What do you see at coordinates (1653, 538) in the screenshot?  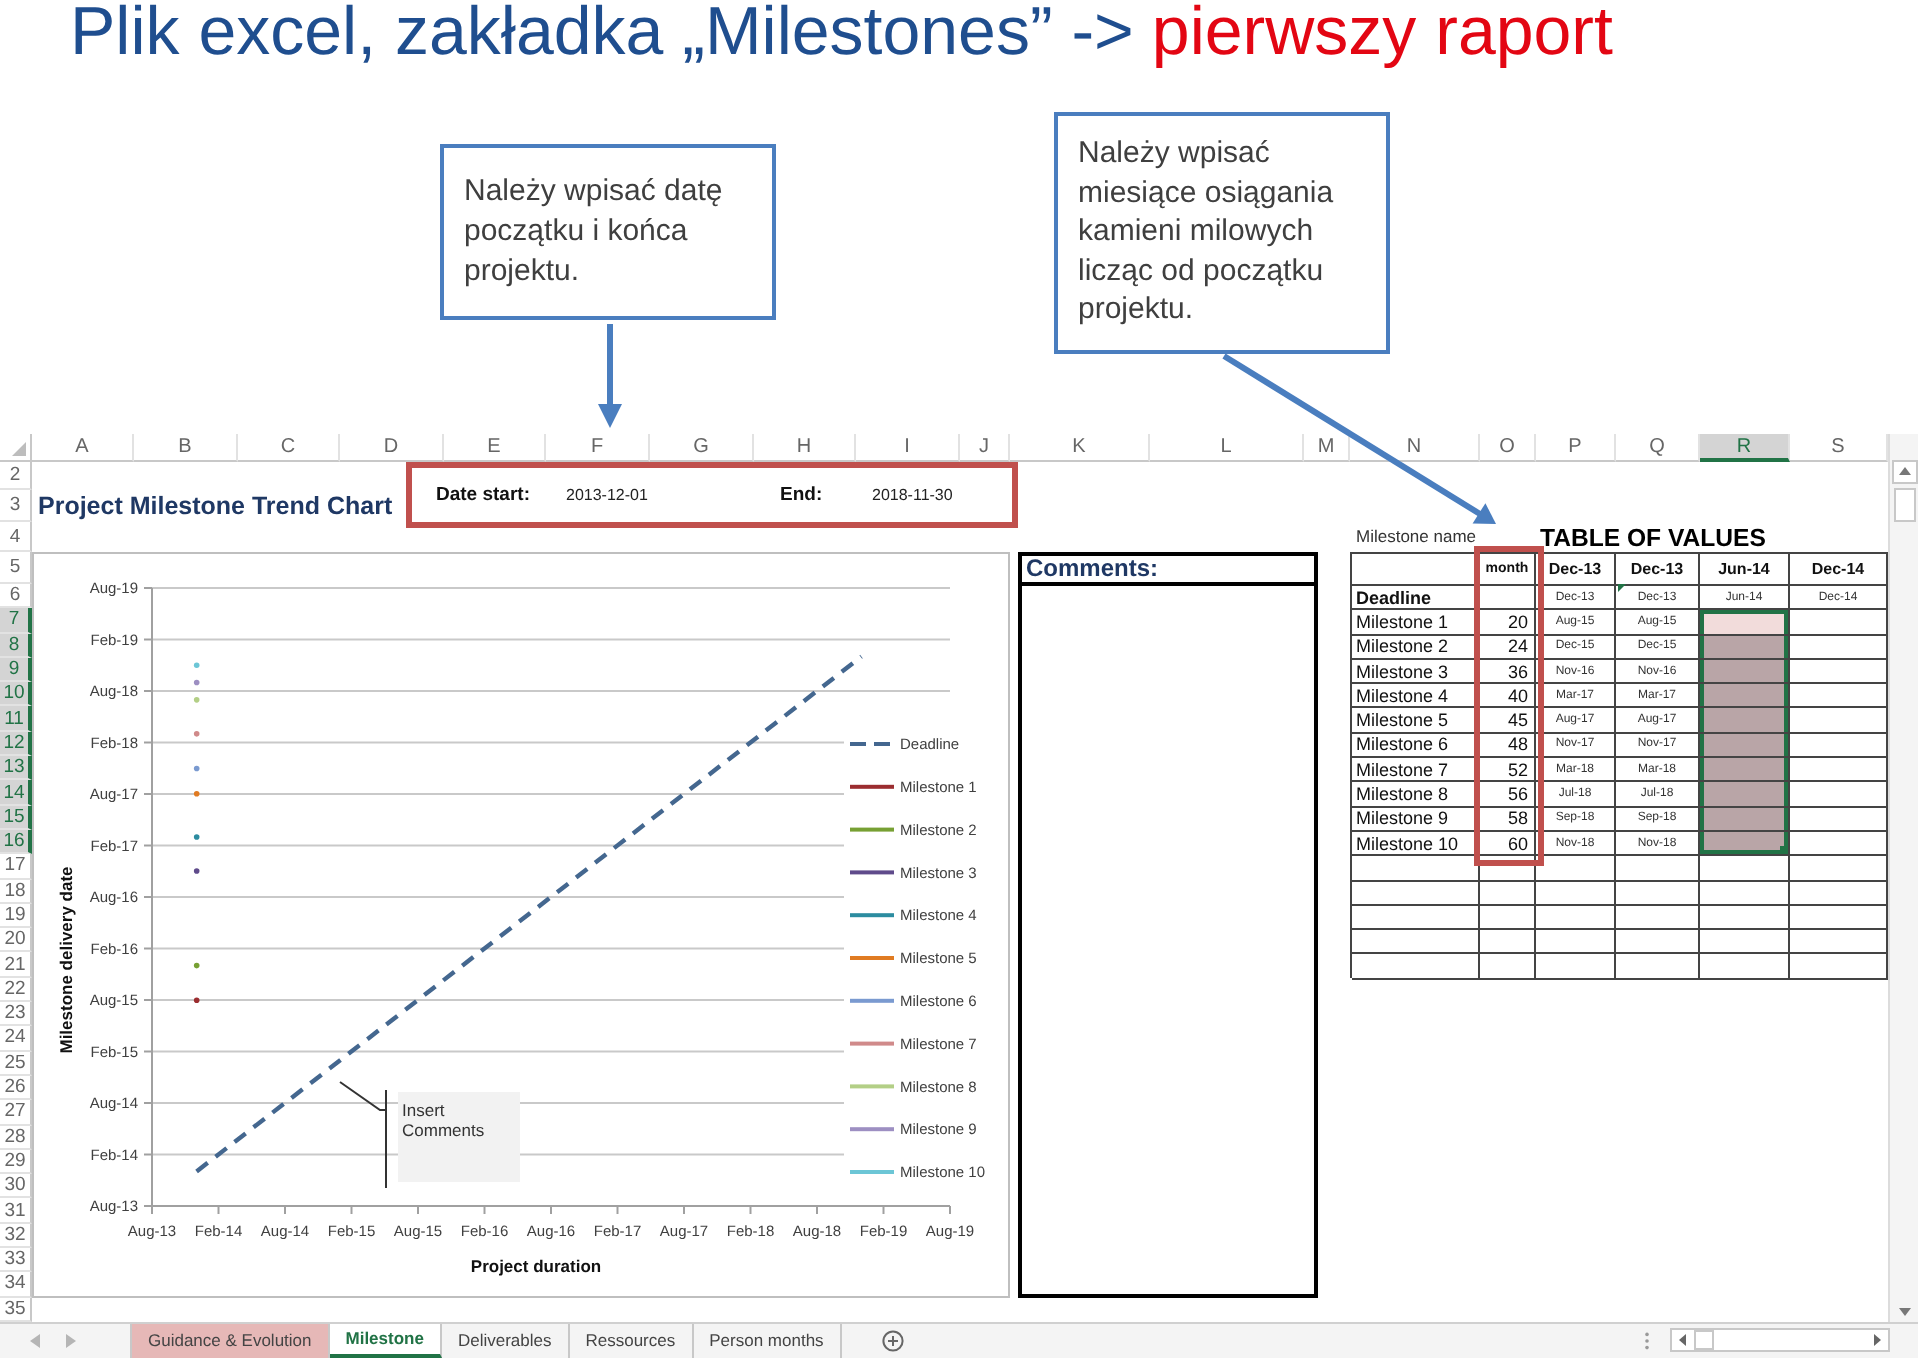 I see `table-title: TABLE OF VALUES` at bounding box center [1653, 538].